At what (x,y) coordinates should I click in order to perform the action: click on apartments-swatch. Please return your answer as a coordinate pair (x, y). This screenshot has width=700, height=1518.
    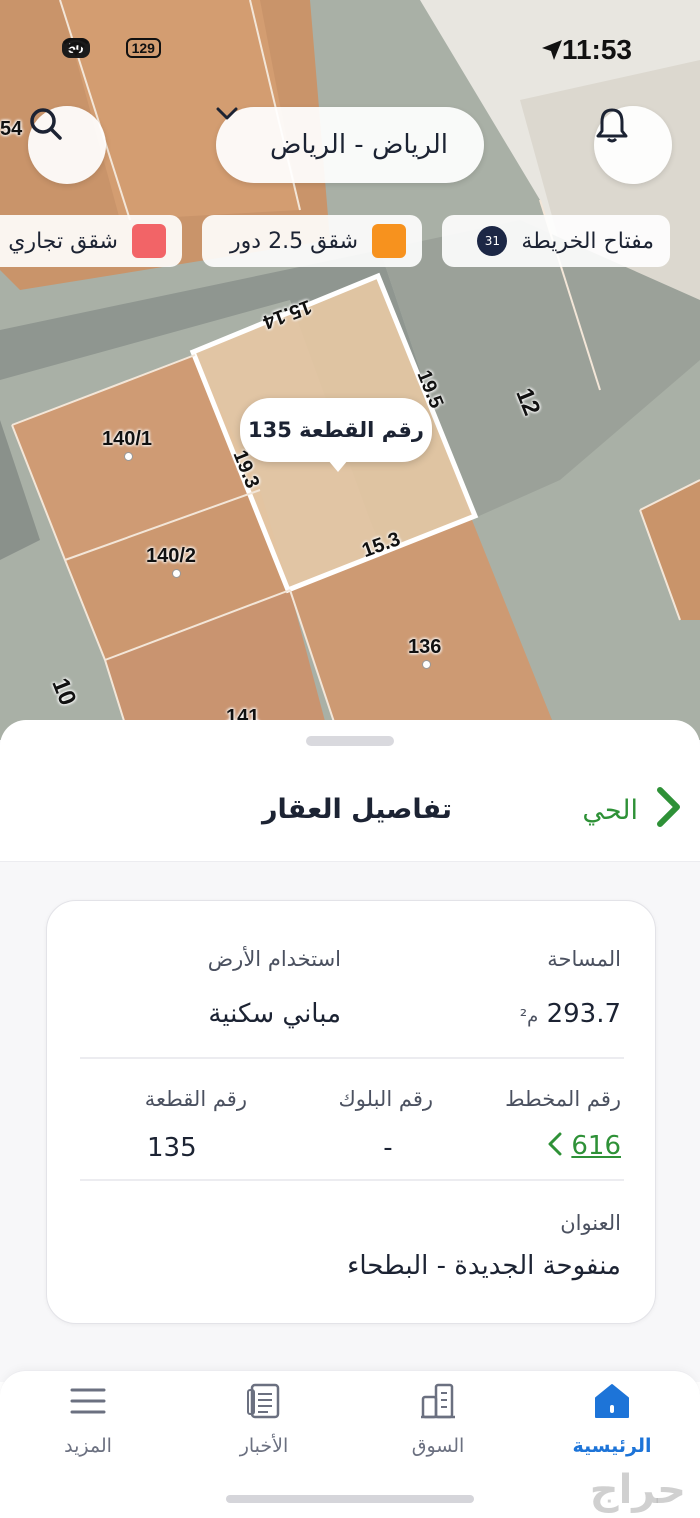
    Looking at the image, I should click on (389, 241).